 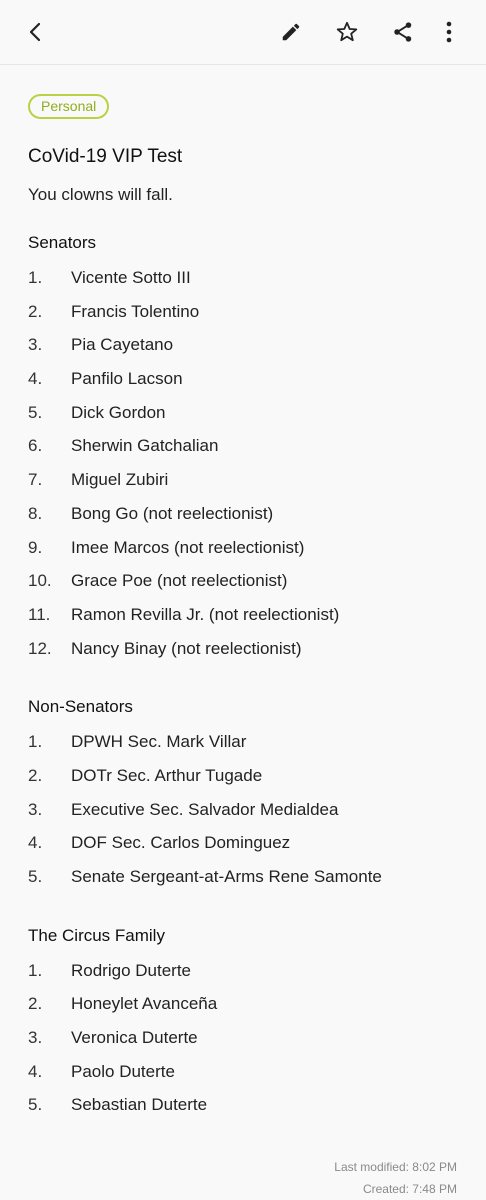 I want to click on list-item-text: Panfilo Lacson, so click(x=127, y=379).